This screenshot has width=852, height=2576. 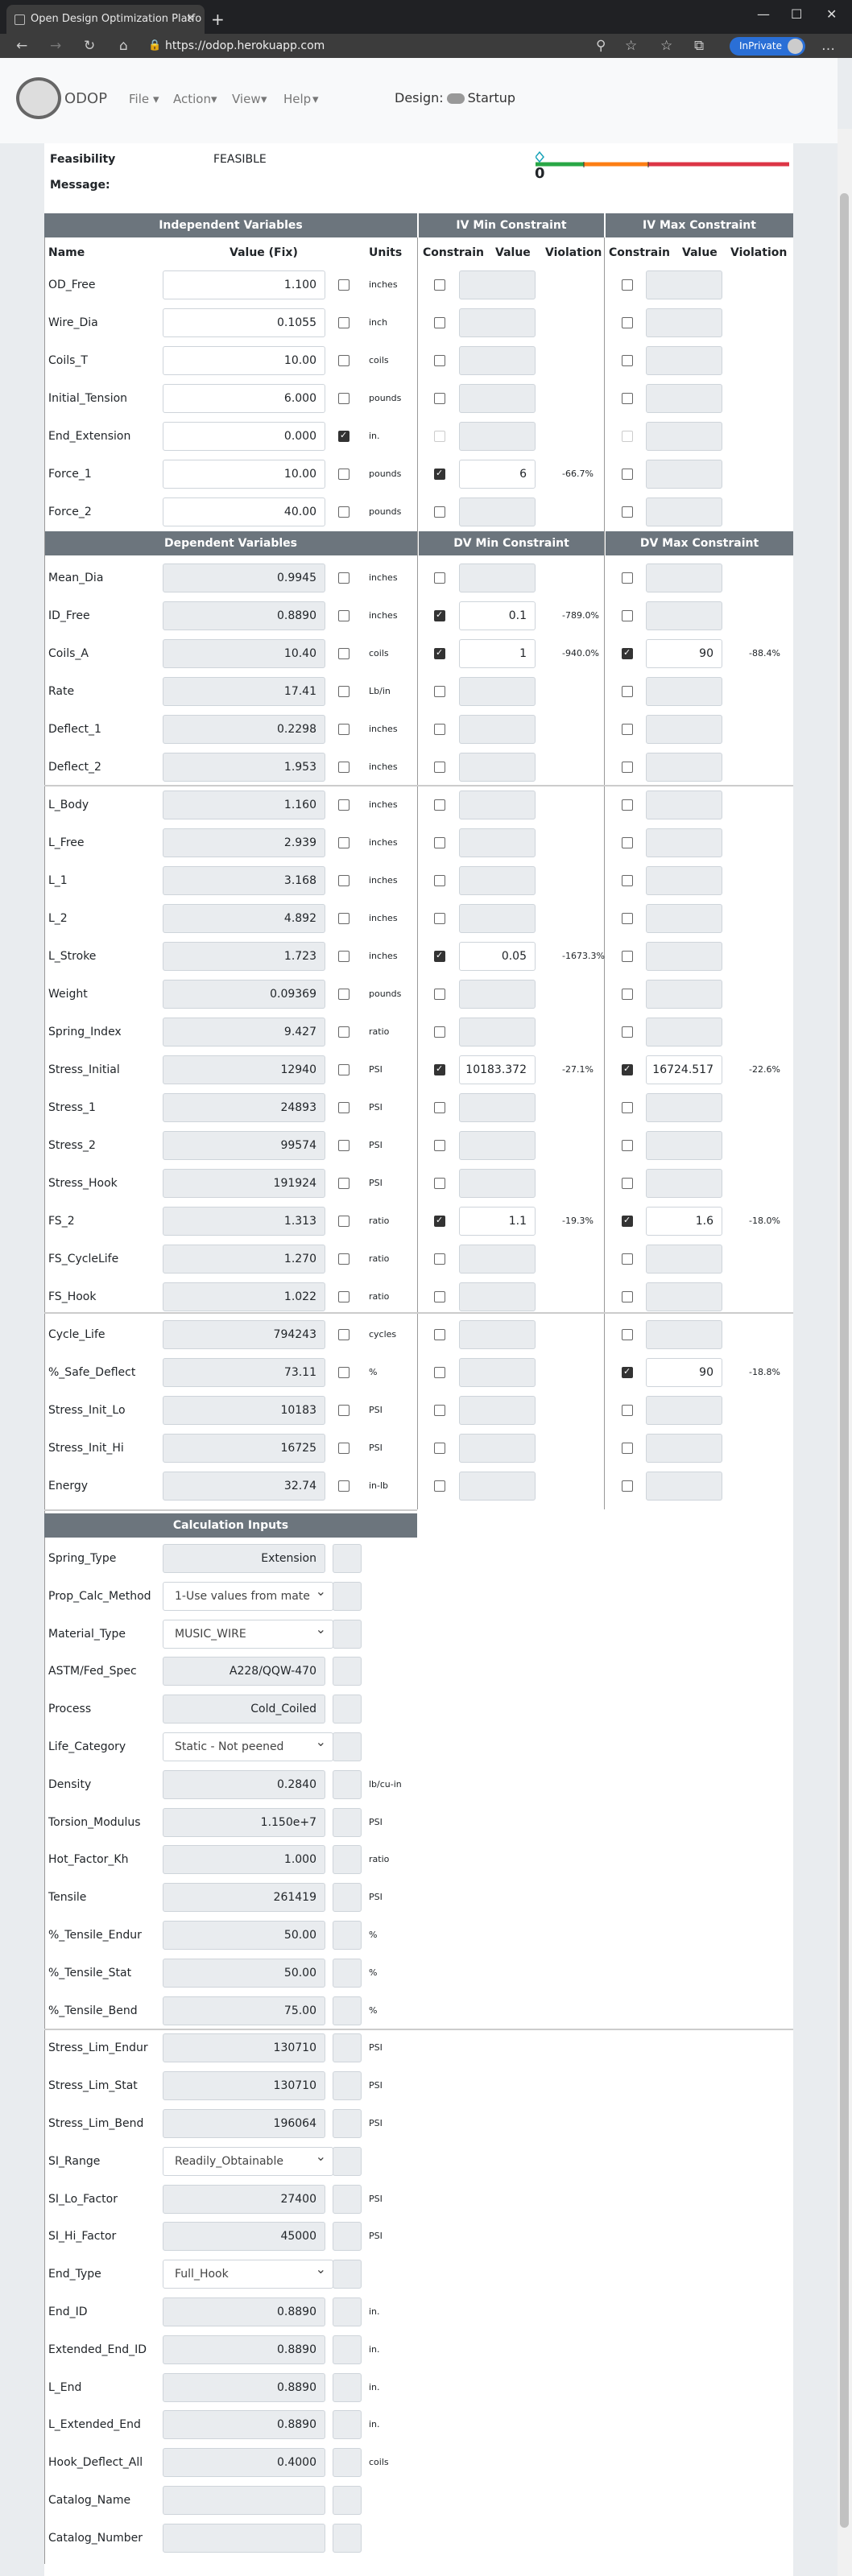 What do you see at coordinates (497, 956) in the screenshot?
I see `min-value-input: 0.05` at bounding box center [497, 956].